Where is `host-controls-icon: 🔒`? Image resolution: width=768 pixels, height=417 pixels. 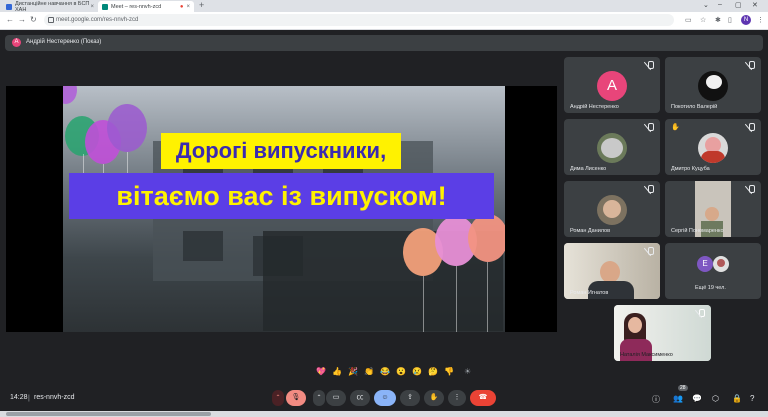 host-controls-icon: 🔒 is located at coordinates (737, 398).